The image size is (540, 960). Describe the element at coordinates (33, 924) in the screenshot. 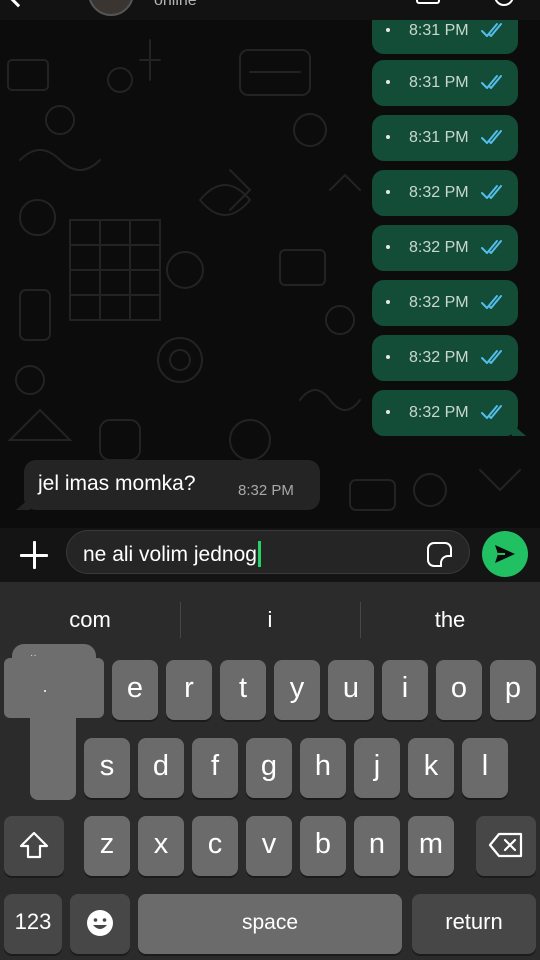

I see `numbers-key: 123` at that location.